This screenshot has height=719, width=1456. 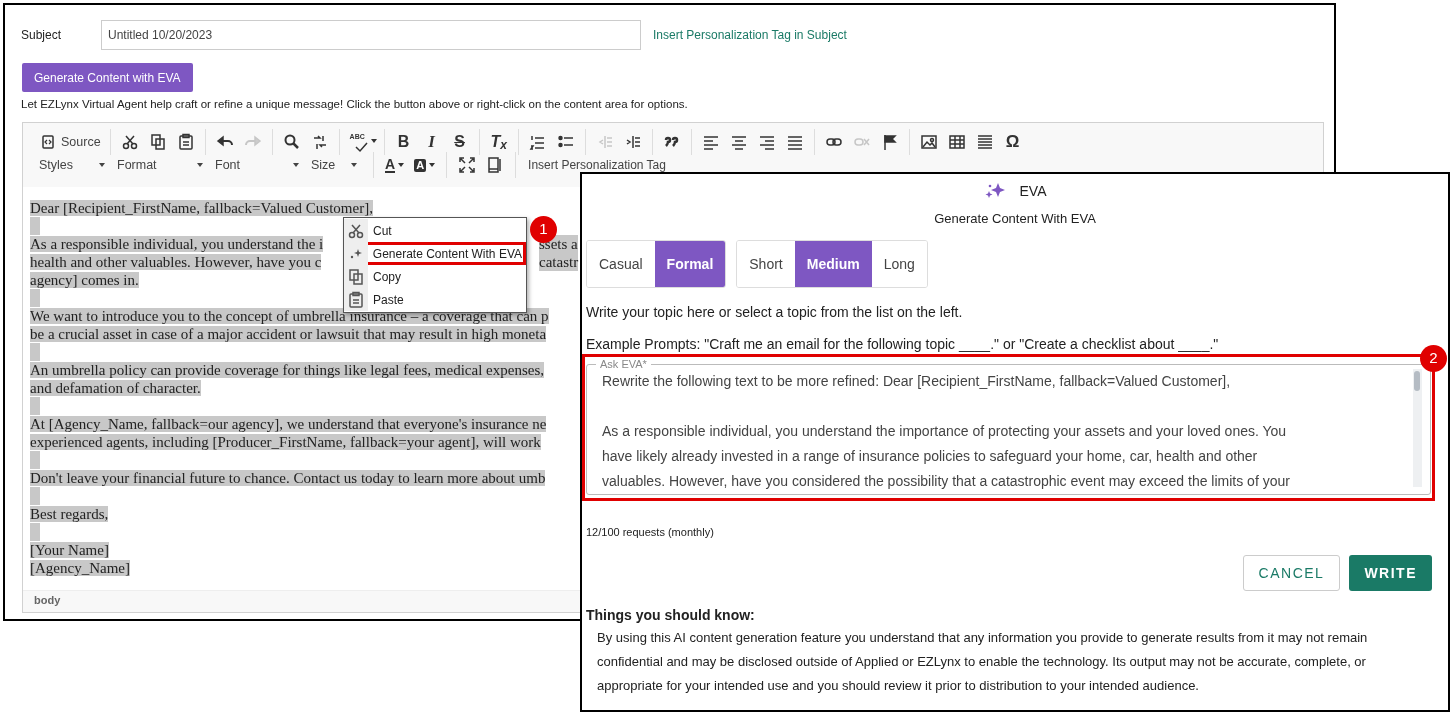 I want to click on numbered-list-icon, so click(x=537, y=142).